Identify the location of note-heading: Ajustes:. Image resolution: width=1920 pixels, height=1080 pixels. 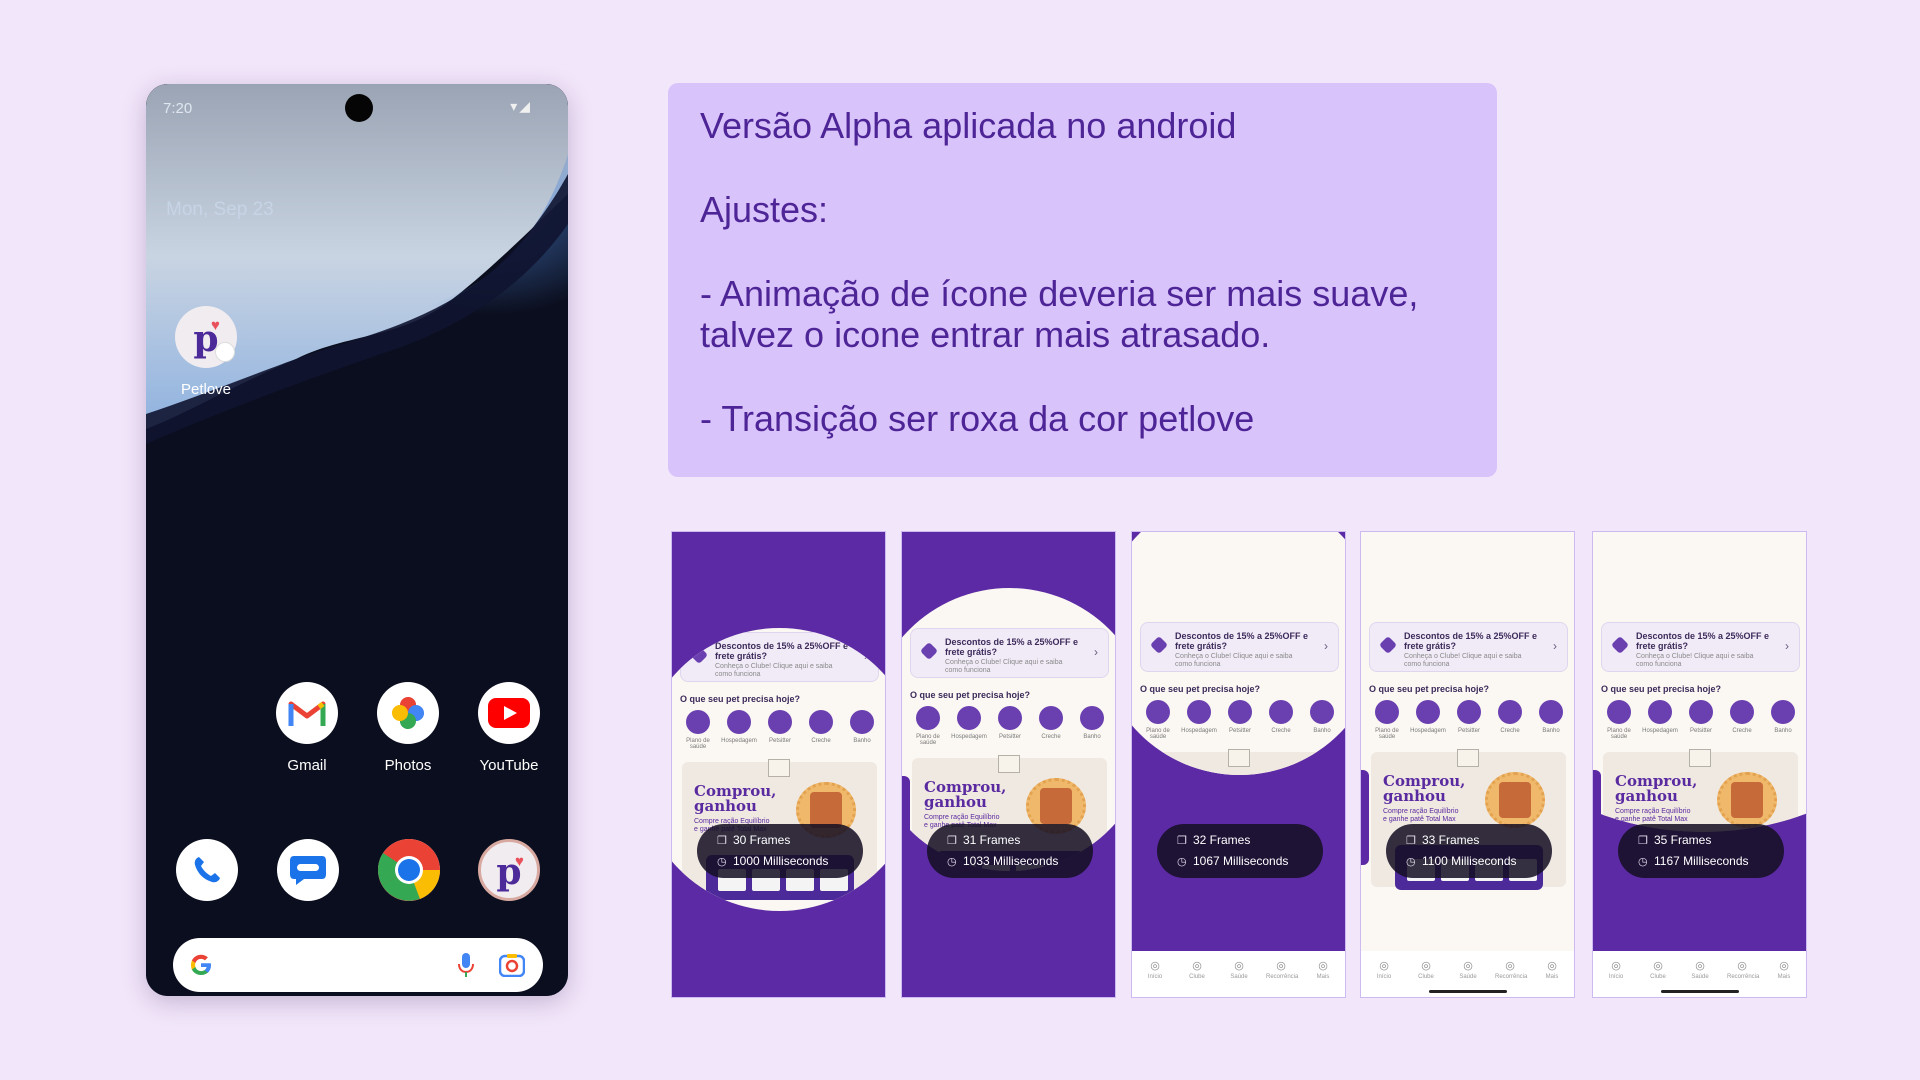
(764, 209).